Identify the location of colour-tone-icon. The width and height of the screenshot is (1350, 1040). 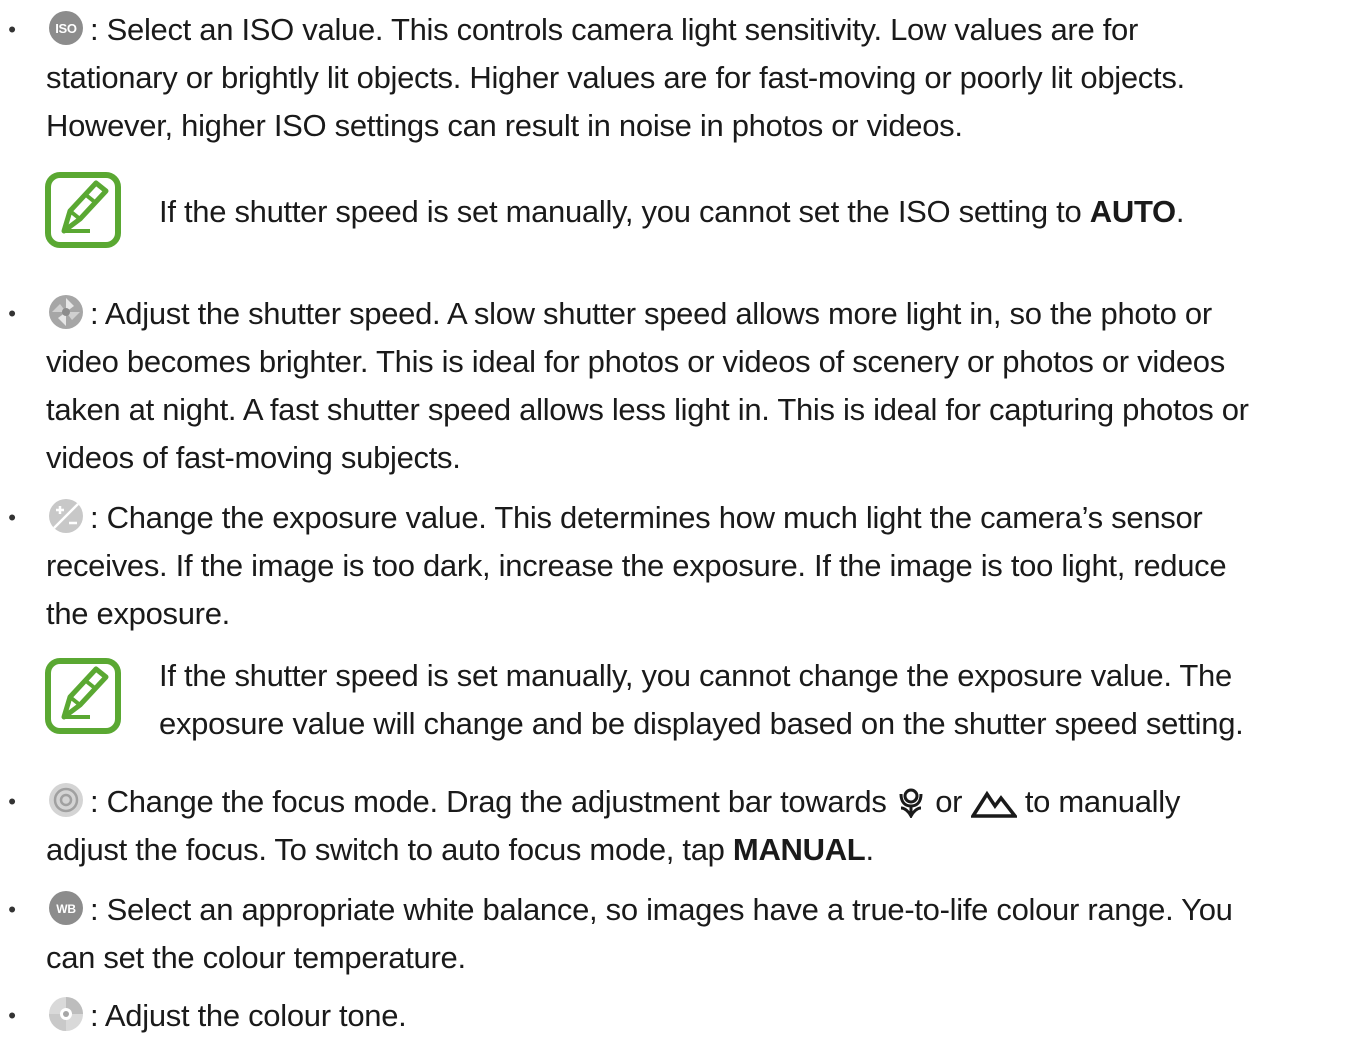
(66, 1014).